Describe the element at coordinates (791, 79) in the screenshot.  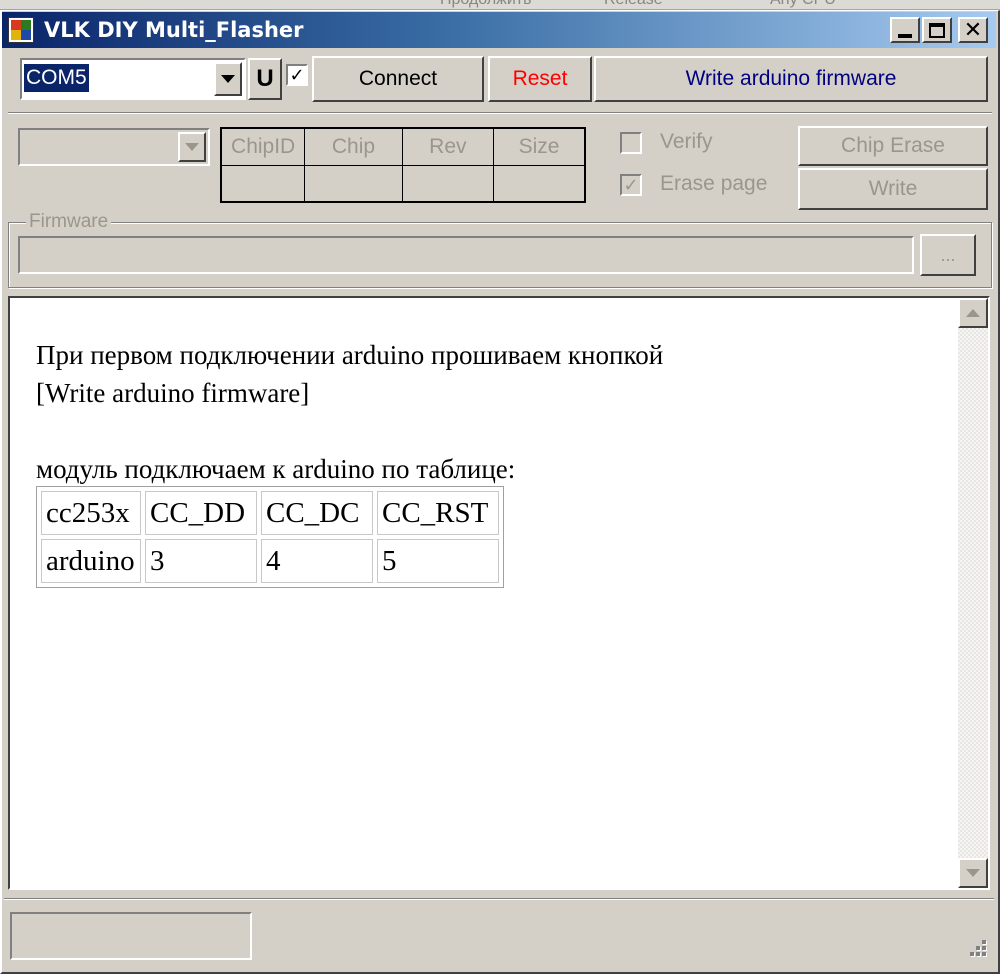
I see `write-arduino-firmware-button: Write arduino firmware` at that location.